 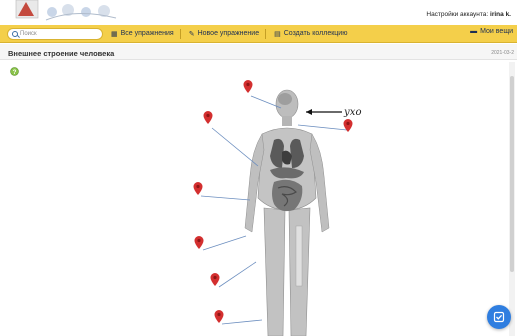 I want to click on create-collection-label: Создать коллекцию, so click(x=315, y=33).